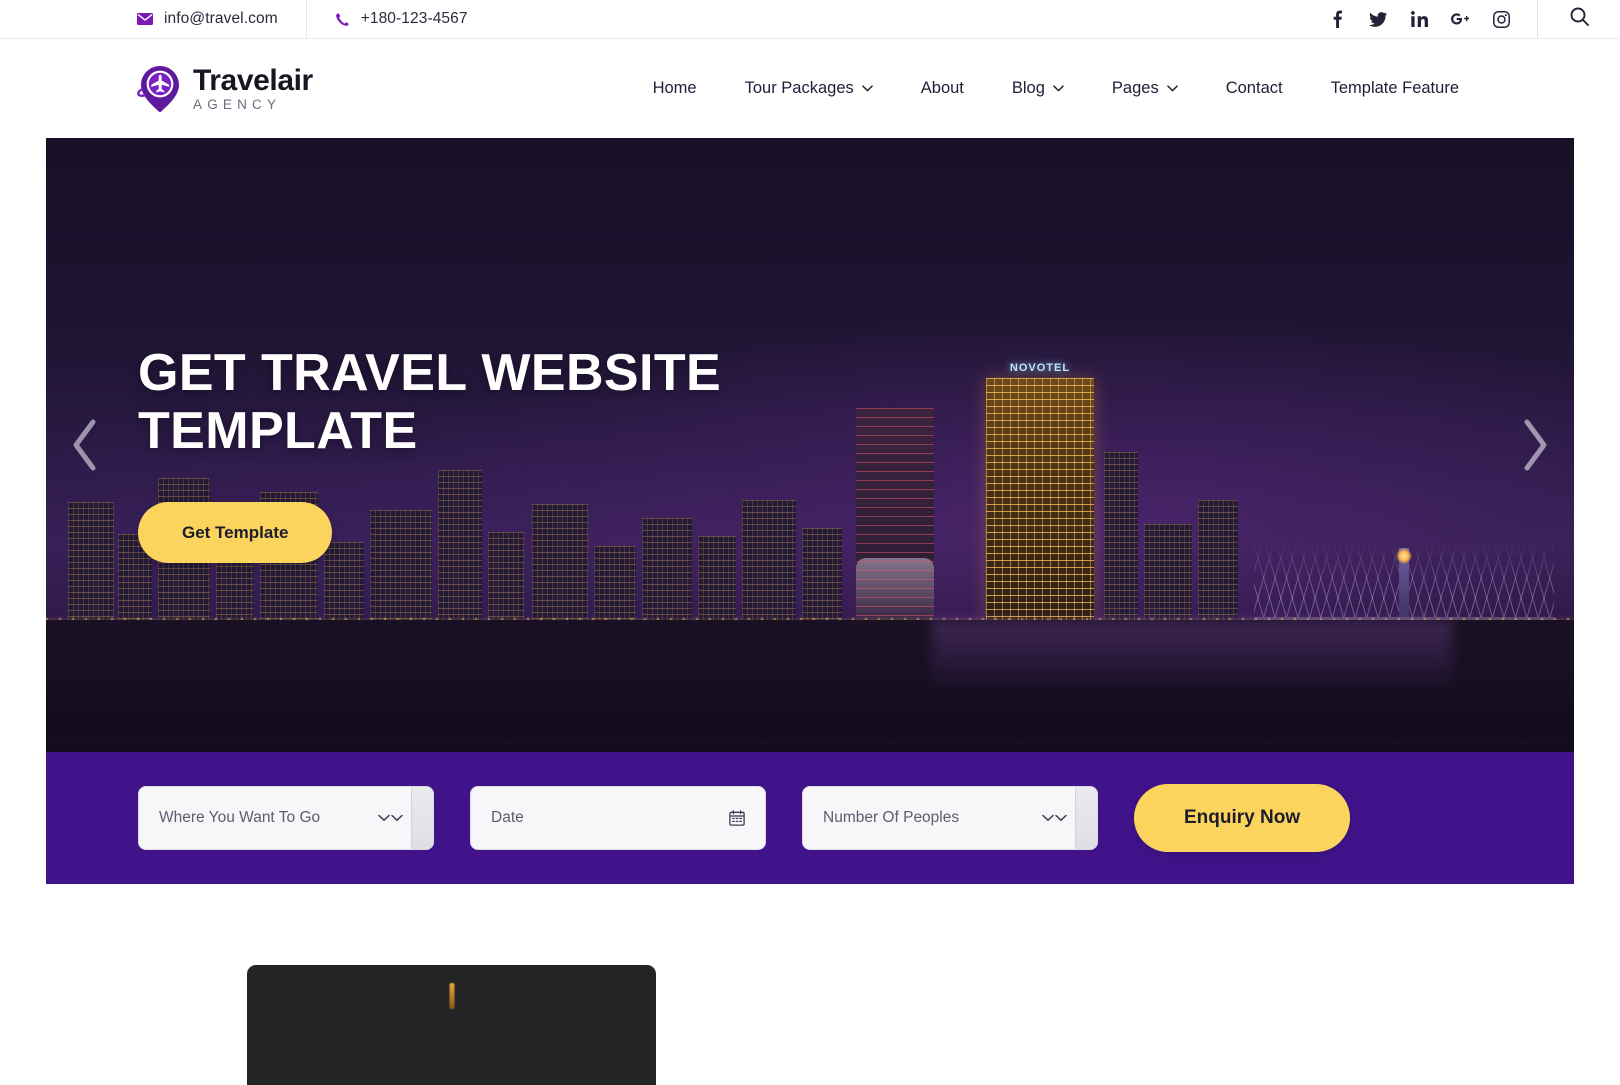  What do you see at coordinates (1028, 88) in the screenshot?
I see `nav-label: Blog` at bounding box center [1028, 88].